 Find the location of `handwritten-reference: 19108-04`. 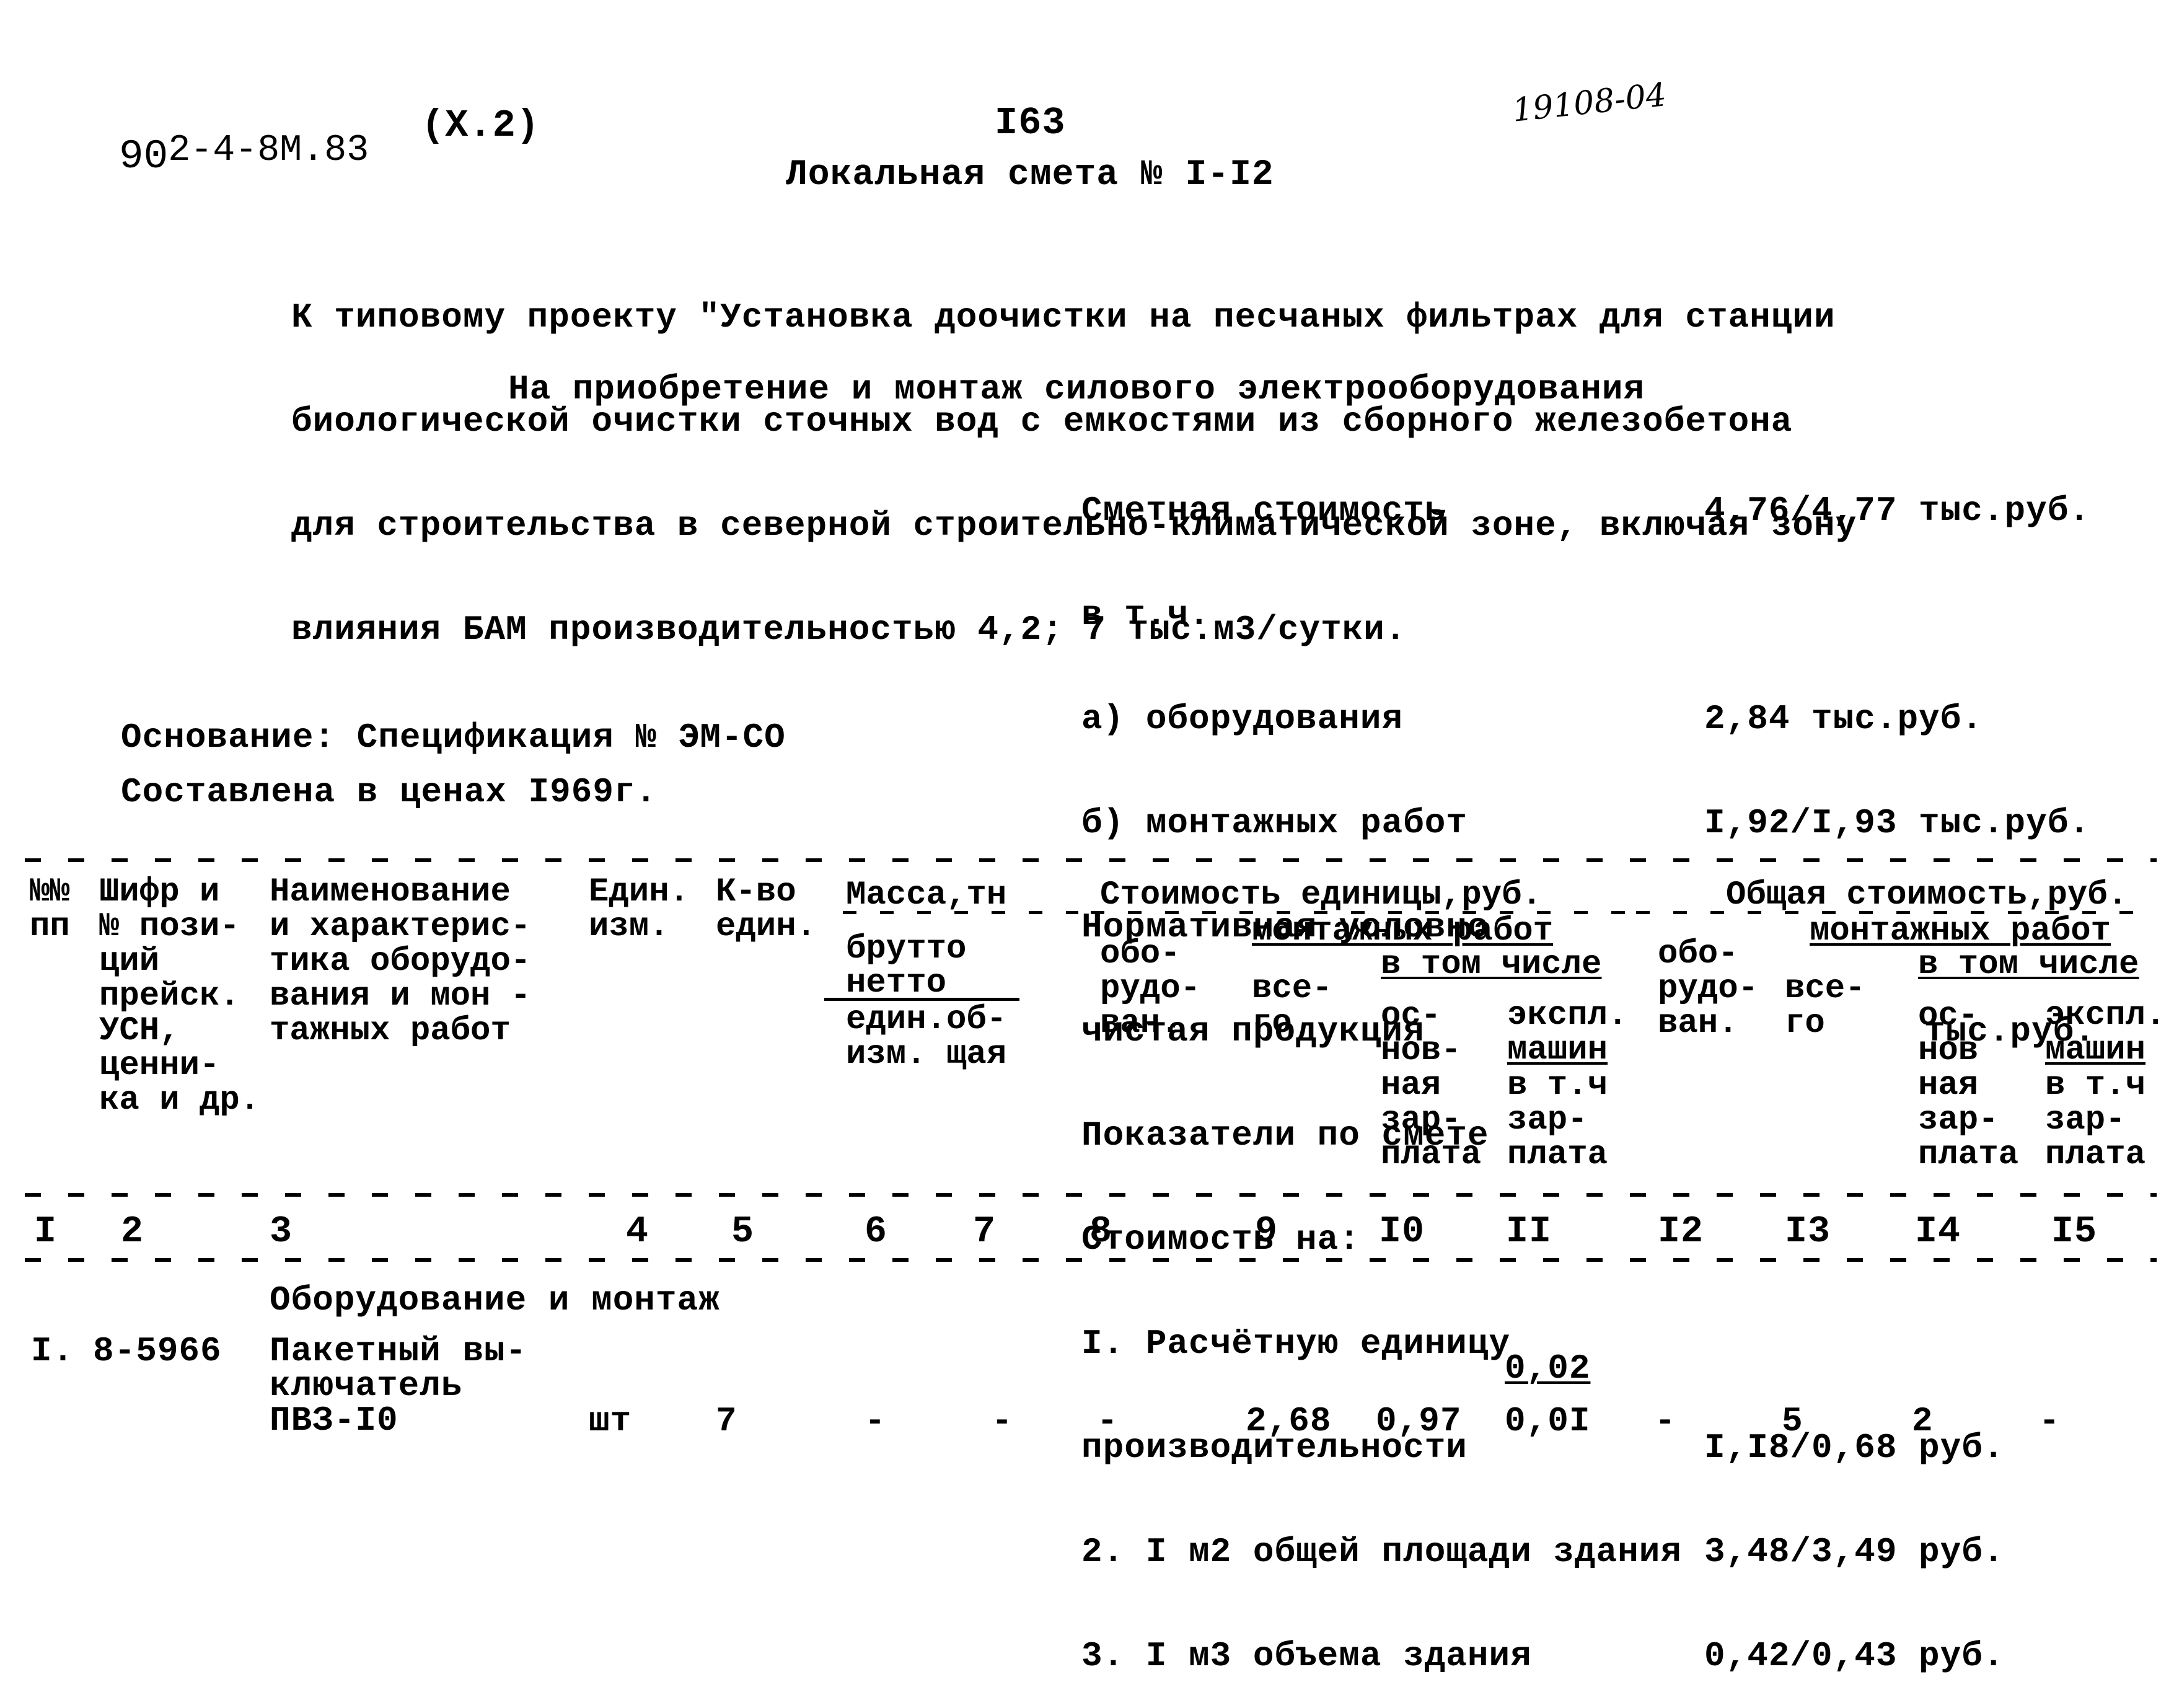

handwritten-reference: 19108-04 is located at coordinates (1589, 103).